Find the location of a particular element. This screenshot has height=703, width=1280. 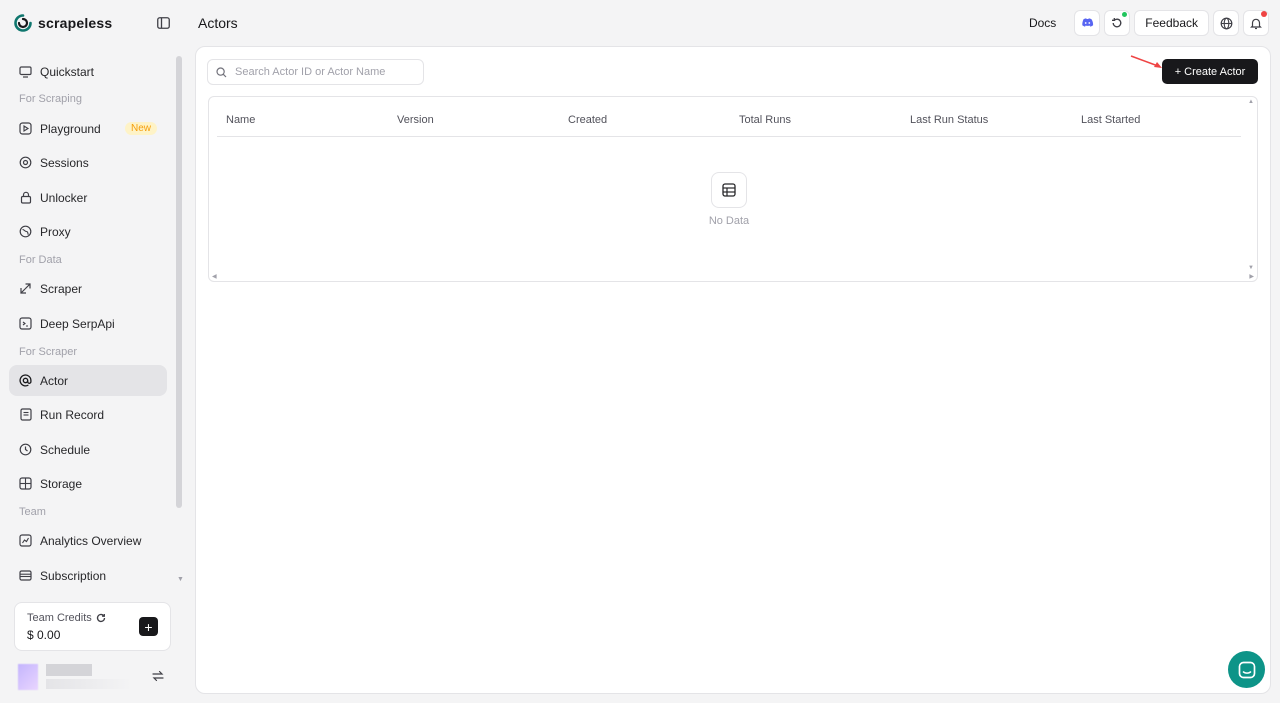

play-icon is located at coordinates (25, 128).